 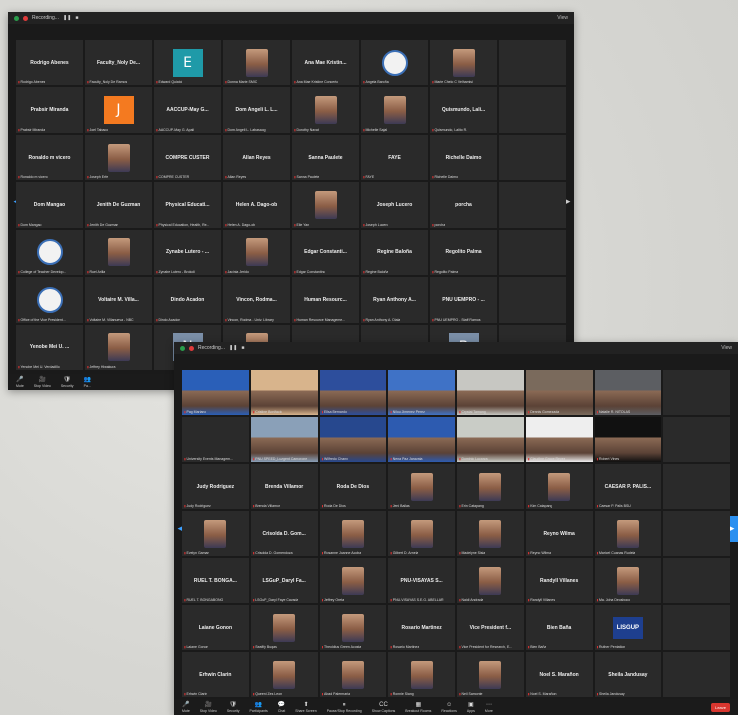 I want to click on participant-tile: E Edward Quiatol, so click(x=187, y=63).